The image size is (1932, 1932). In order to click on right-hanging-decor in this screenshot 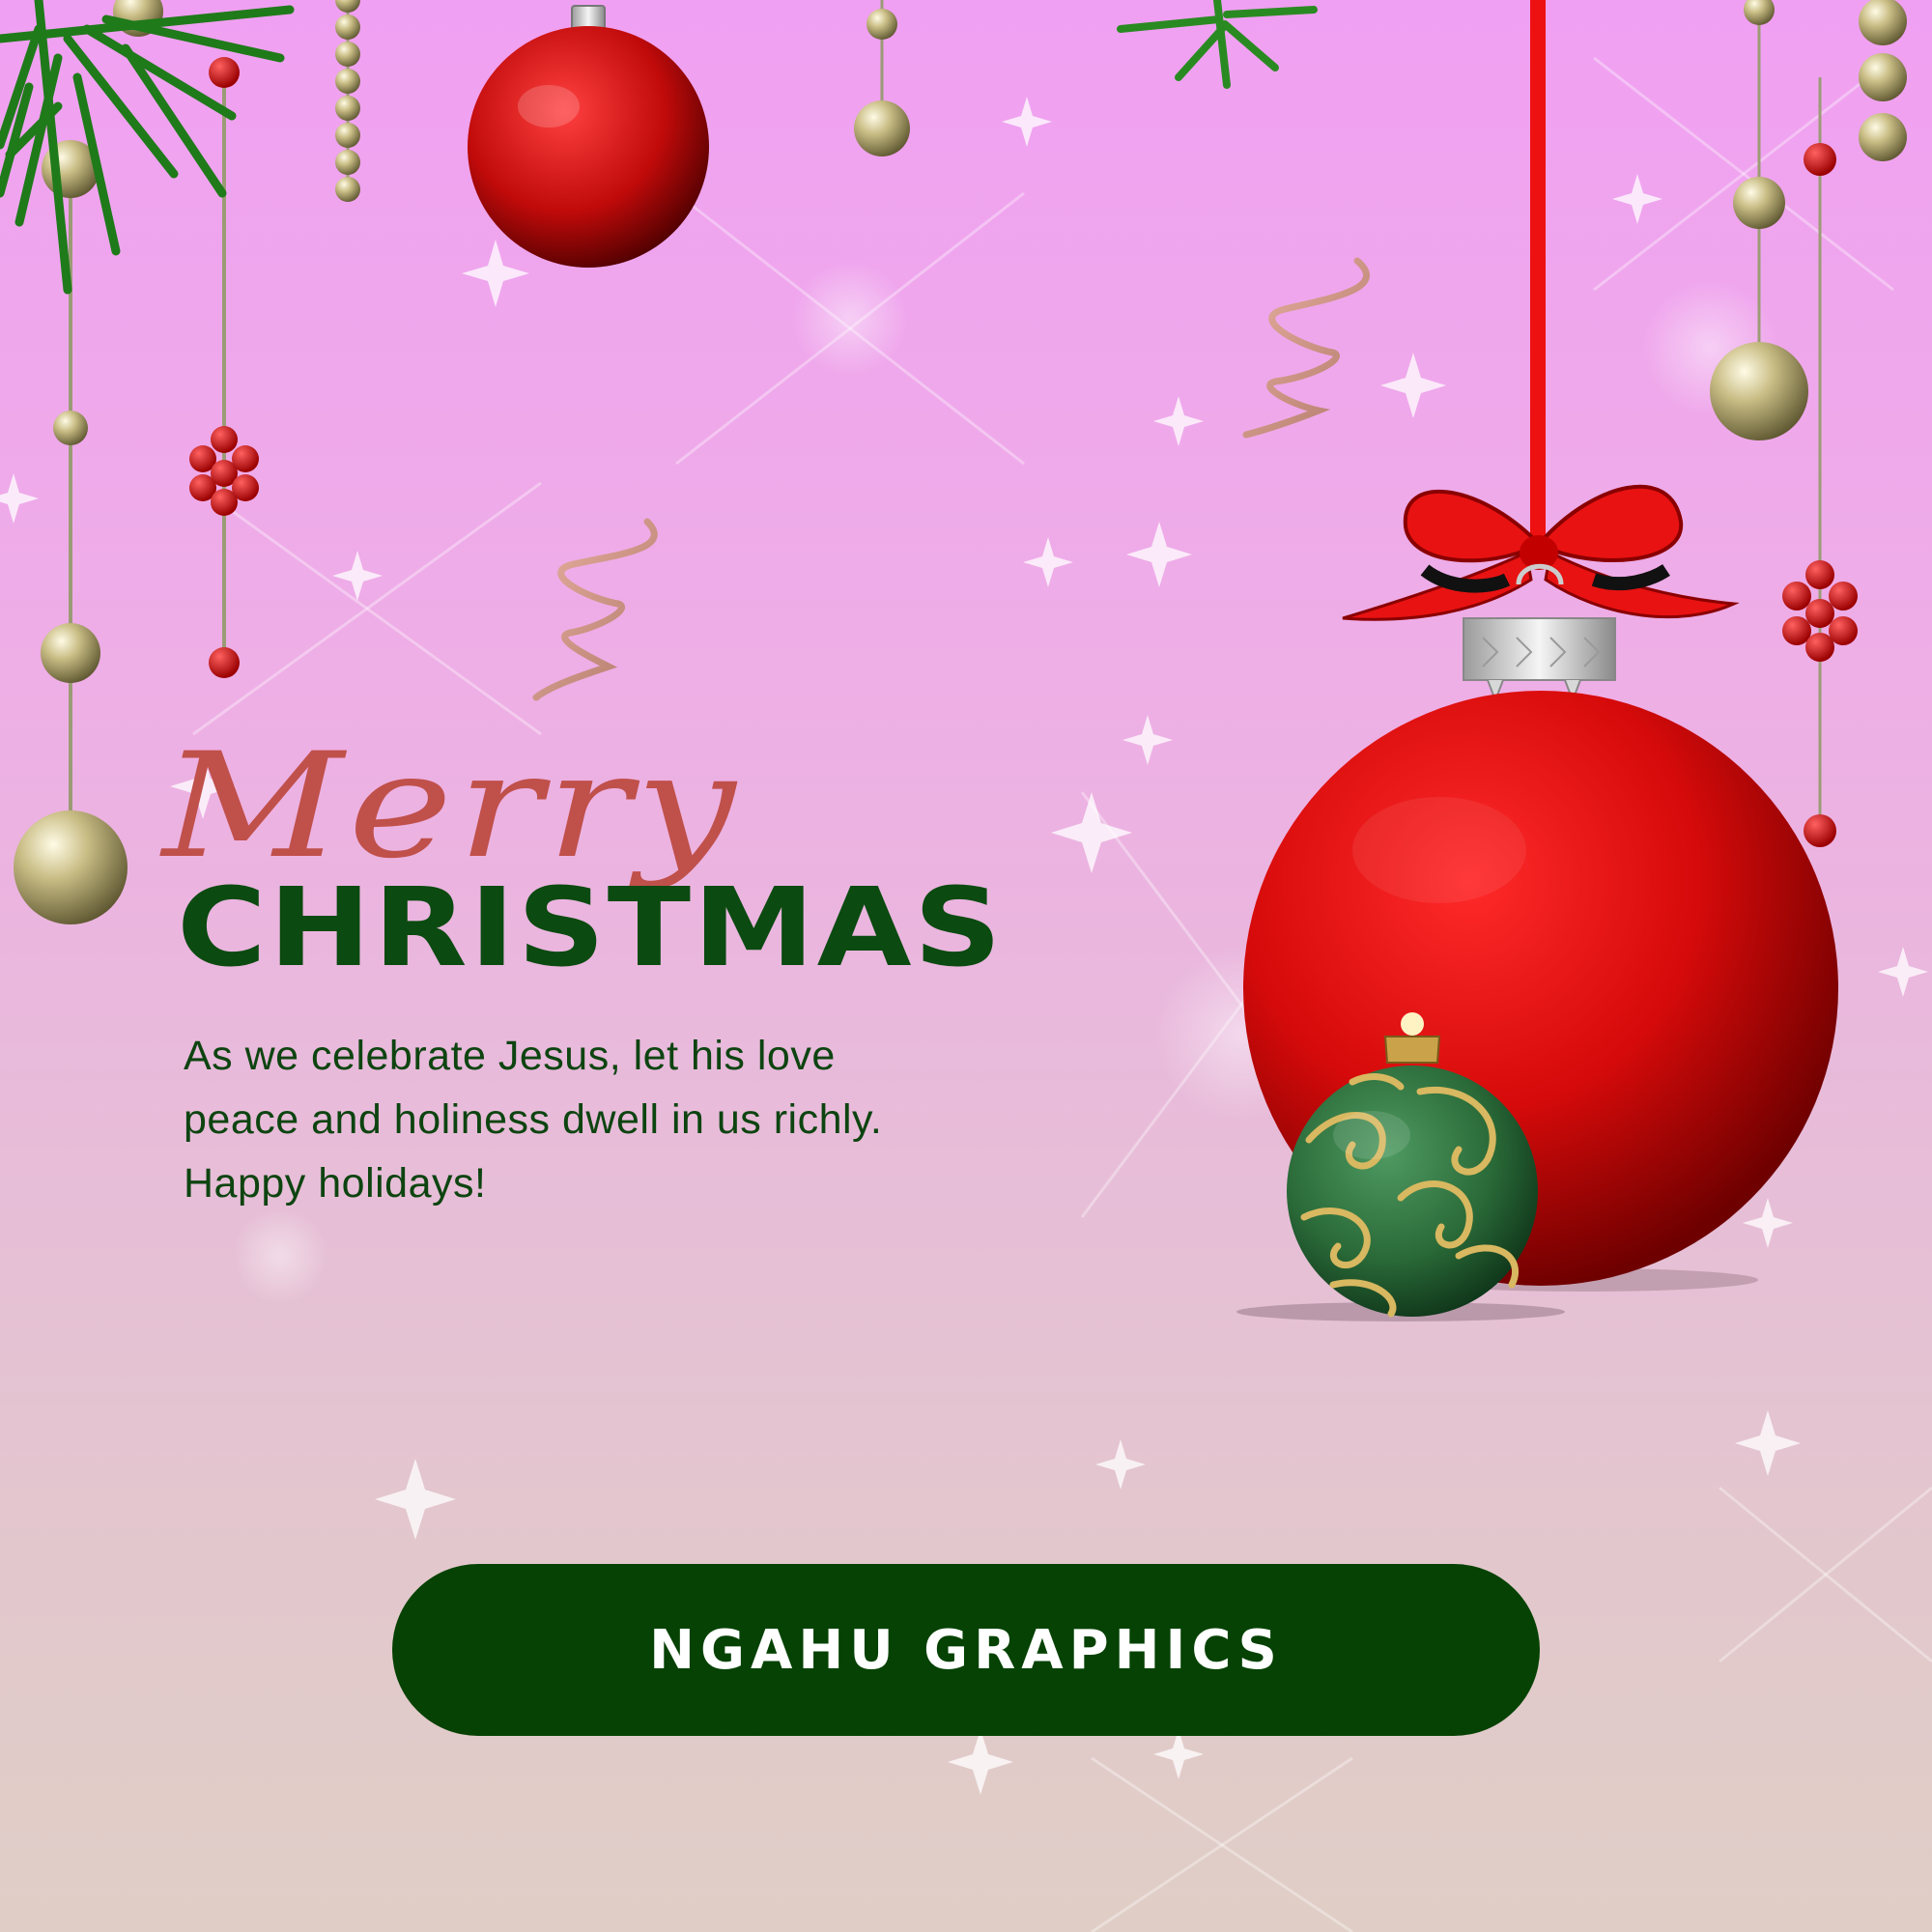, I will do `click(1808, 423)`.